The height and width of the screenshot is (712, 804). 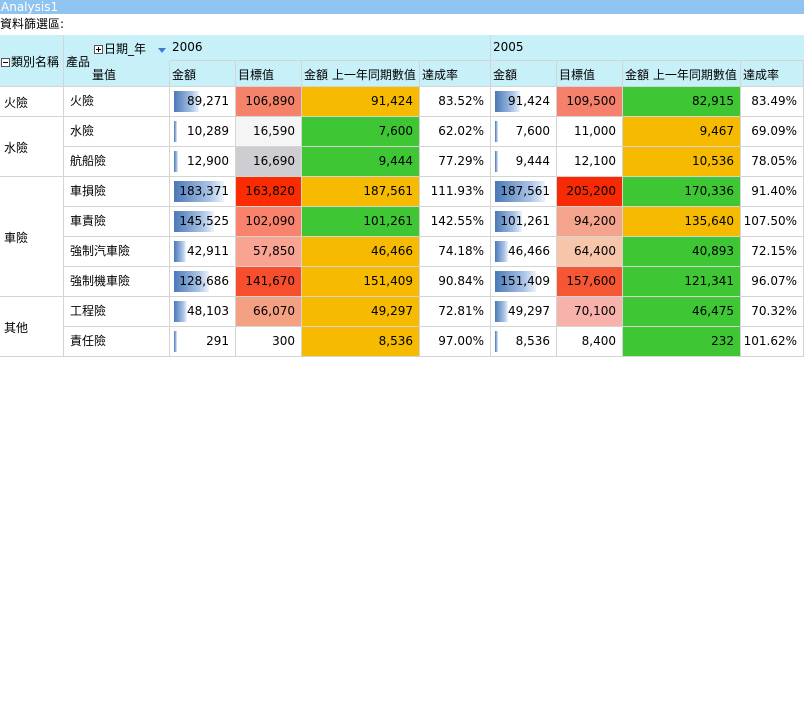 What do you see at coordinates (269, 102) in the screenshot?
I see `value-cell-目標值: 106,890` at bounding box center [269, 102].